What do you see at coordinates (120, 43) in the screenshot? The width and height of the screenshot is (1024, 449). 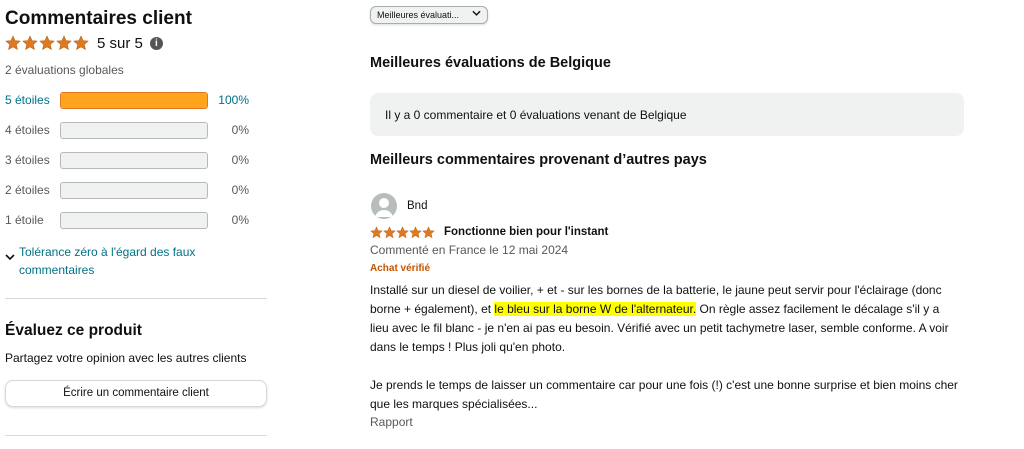 I see `rating-text: 5 sur 5` at bounding box center [120, 43].